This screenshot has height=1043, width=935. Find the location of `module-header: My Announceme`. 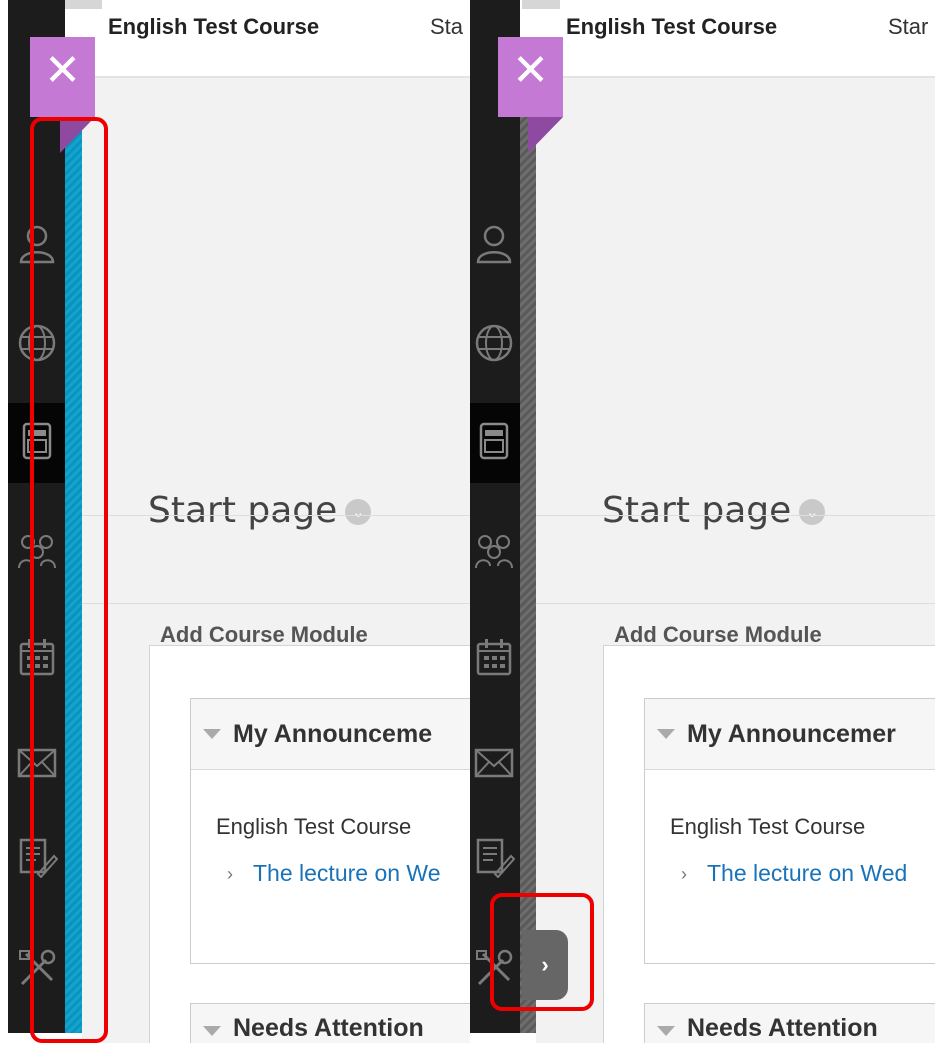

module-header: My Announceme is located at coordinates (330, 734).